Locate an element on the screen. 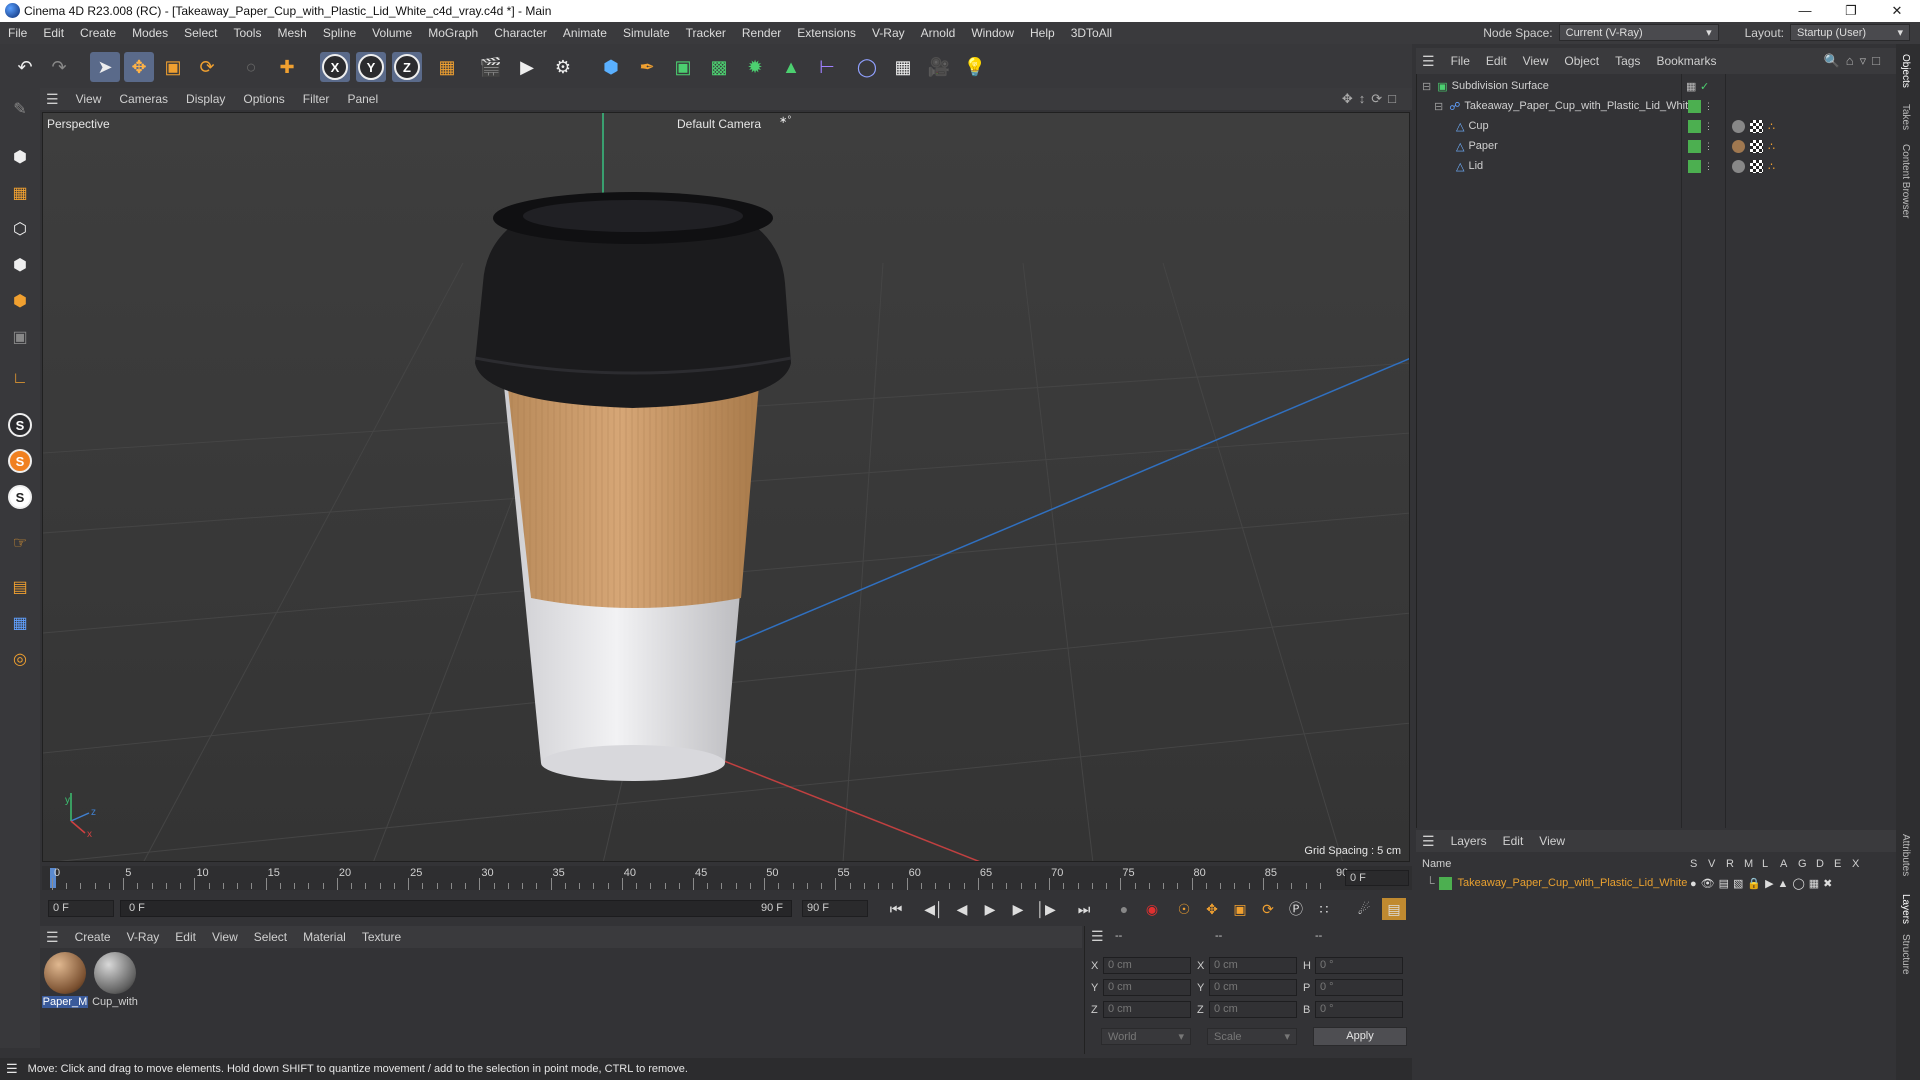 This screenshot has width=1920, height=1080. polygons-mode-icon: ⬢ is located at coordinates (20, 301).